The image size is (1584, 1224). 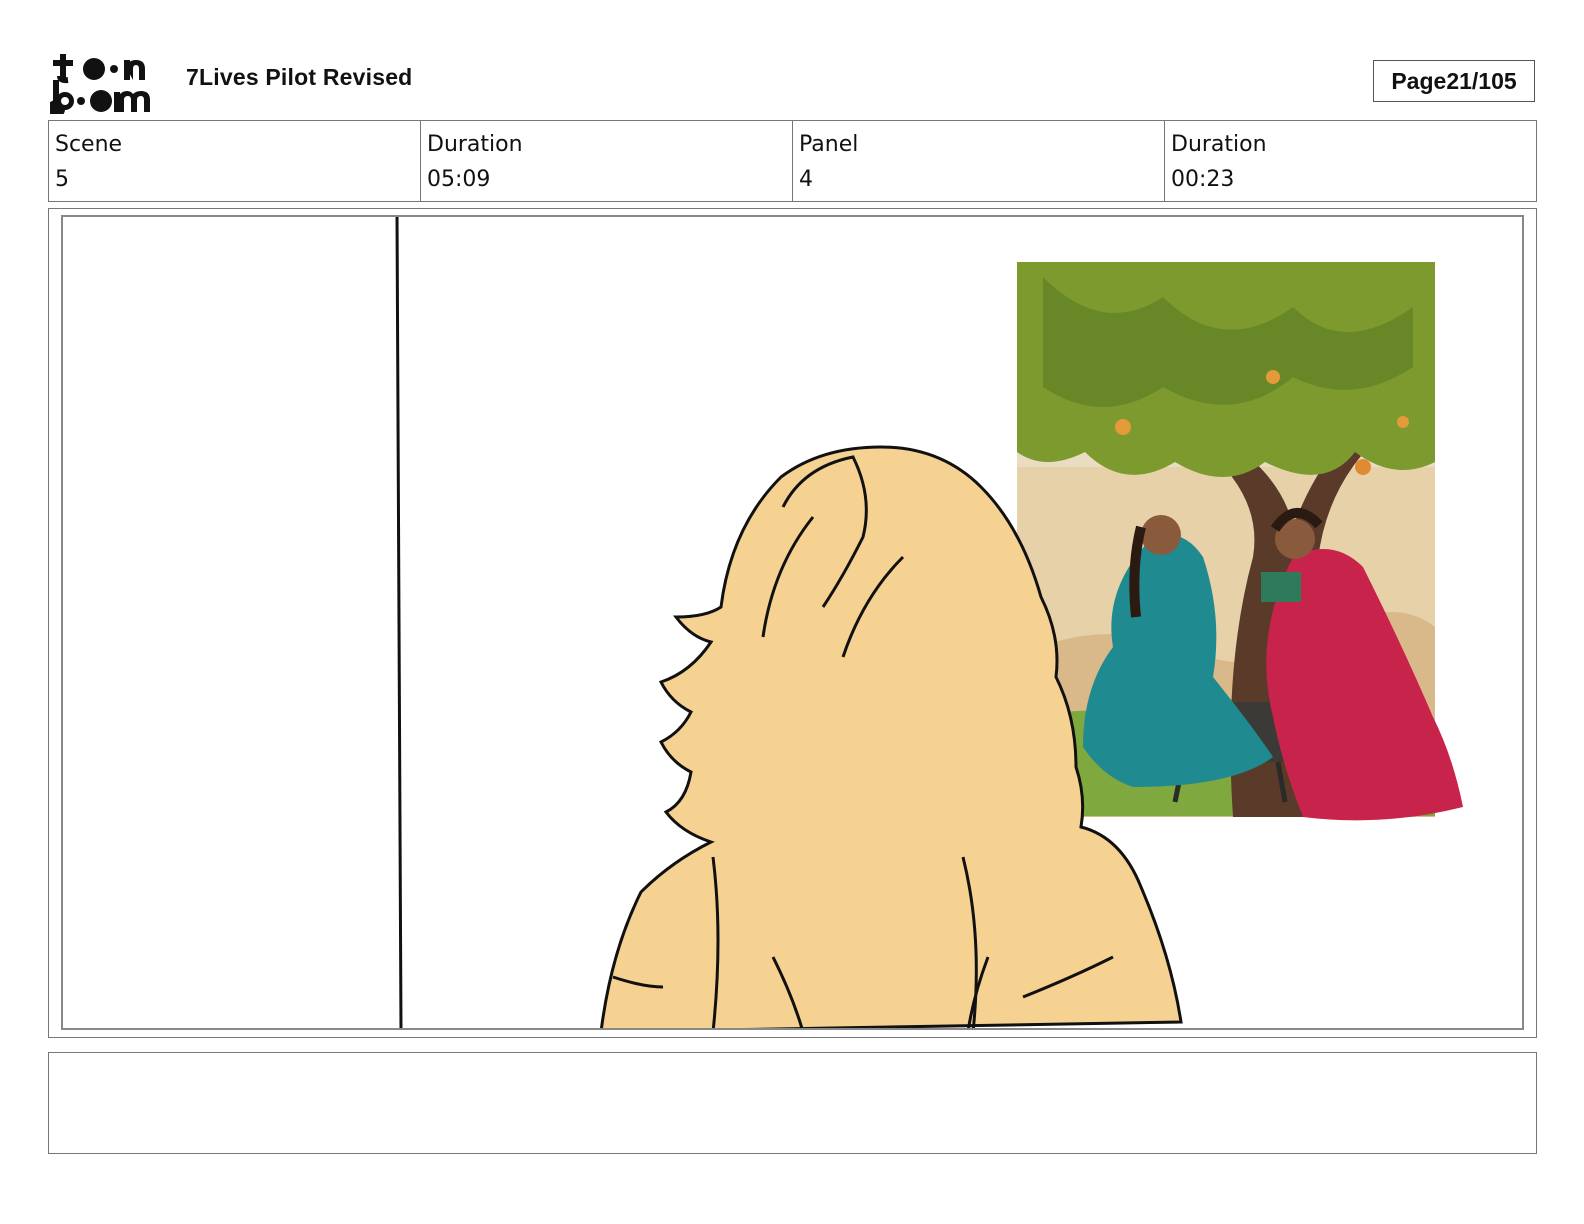 What do you see at coordinates (1240, 541) in the screenshot?
I see `wall-painting` at bounding box center [1240, 541].